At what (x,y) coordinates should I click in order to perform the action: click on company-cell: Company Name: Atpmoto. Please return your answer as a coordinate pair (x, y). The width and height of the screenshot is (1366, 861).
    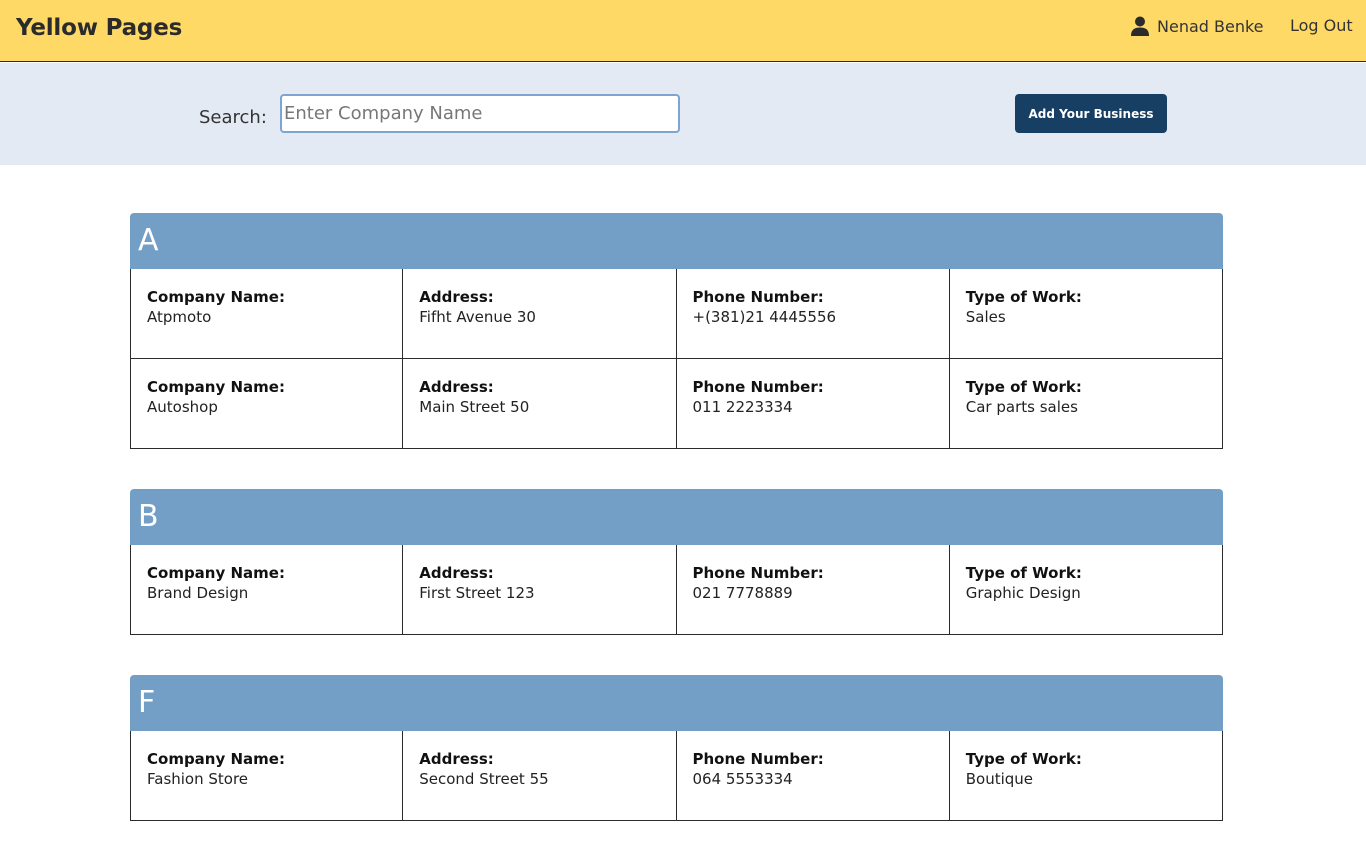
    Looking at the image, I should click on (267, 314).